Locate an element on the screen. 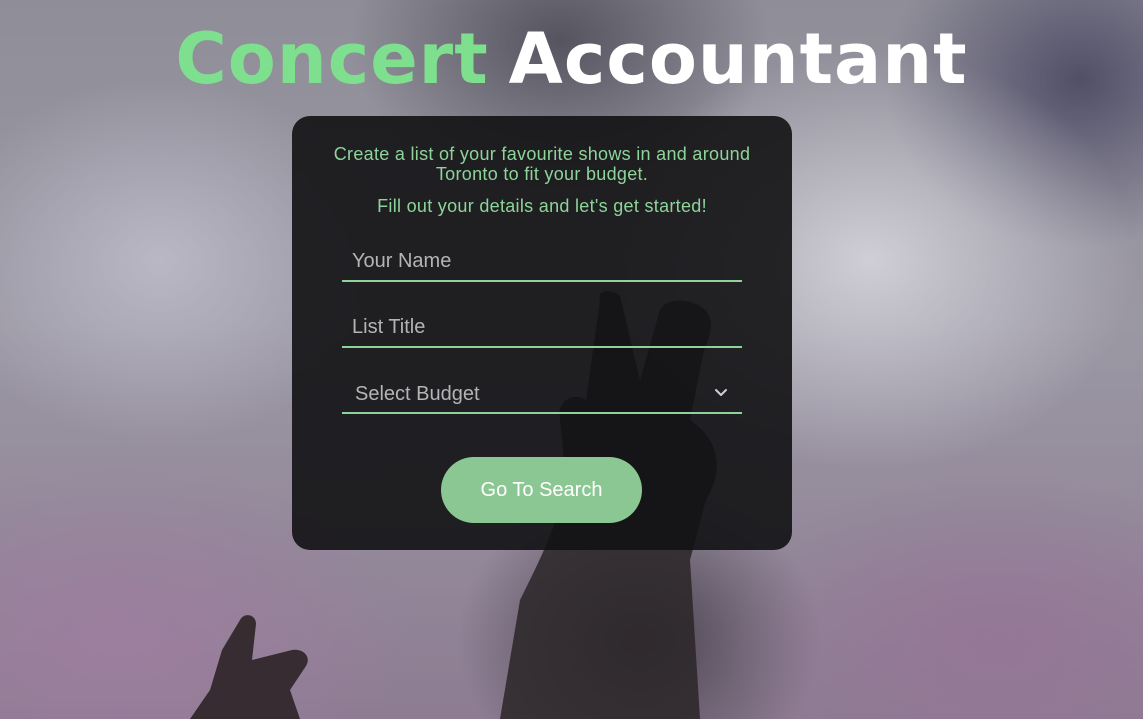  title-word-accountant: Accountant is located at coordinates (738, 59).